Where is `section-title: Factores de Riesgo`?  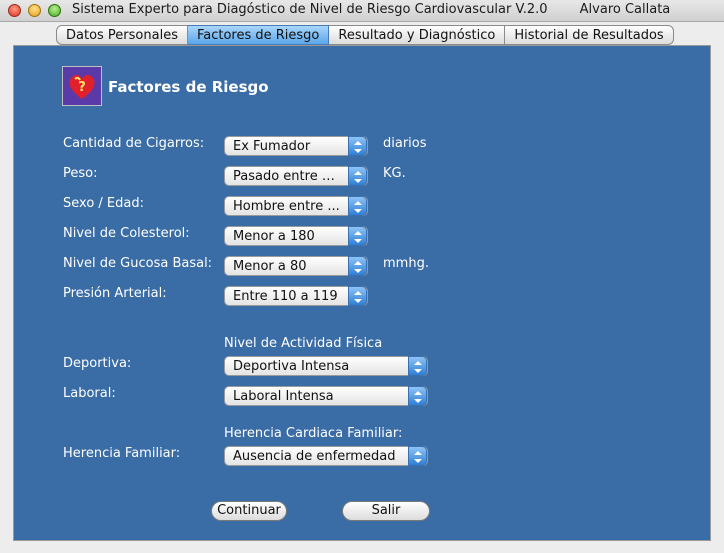
section-title: Factores de Riesgo is located at coordinates (188, 87).